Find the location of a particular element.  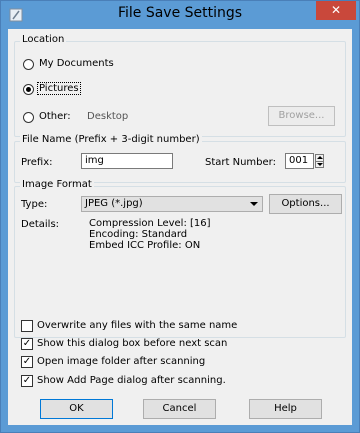

overwrite-files-label: Overwrite any files with the same name is located at coordinates (137, 325).